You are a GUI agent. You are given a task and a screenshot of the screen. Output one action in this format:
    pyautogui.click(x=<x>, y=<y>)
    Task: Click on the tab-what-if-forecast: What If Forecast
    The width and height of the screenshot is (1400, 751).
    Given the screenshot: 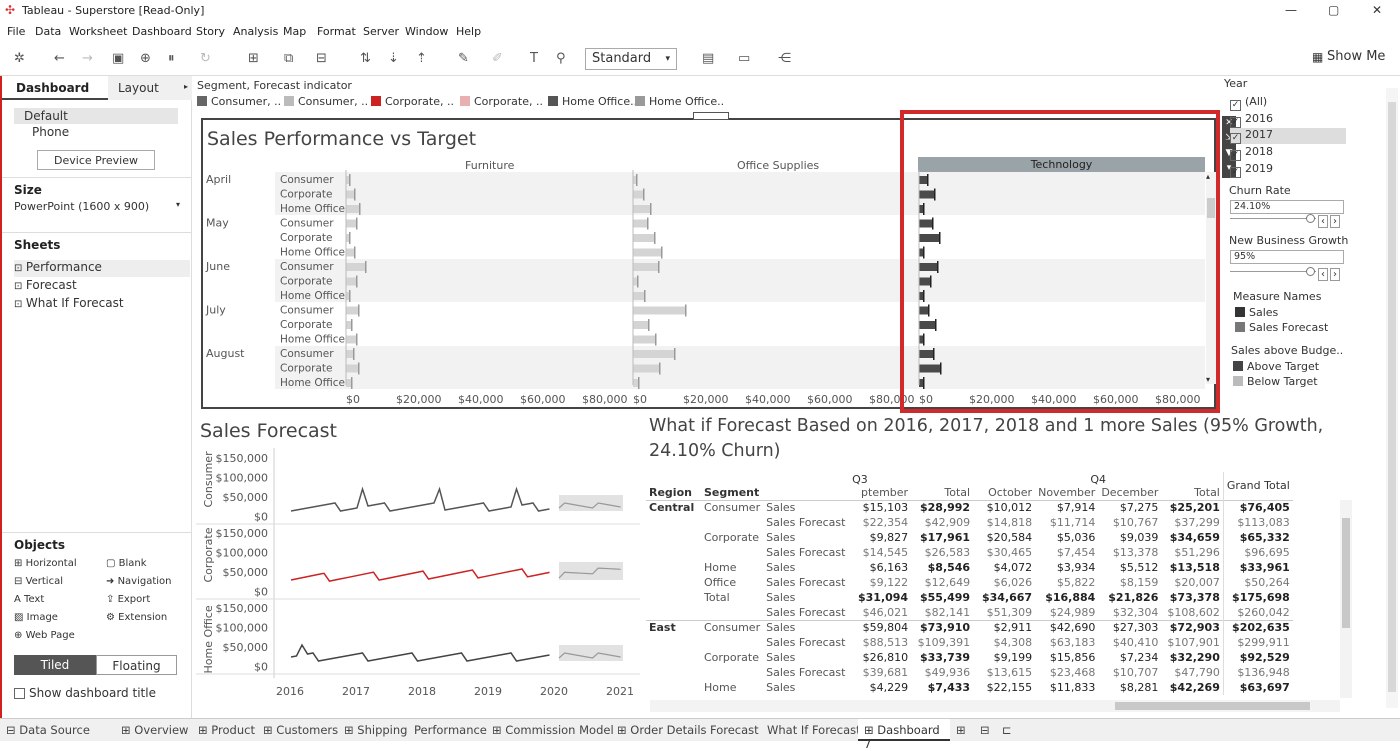 What is the action you would take?
    pyautogui.click(x=814, y=730)
    